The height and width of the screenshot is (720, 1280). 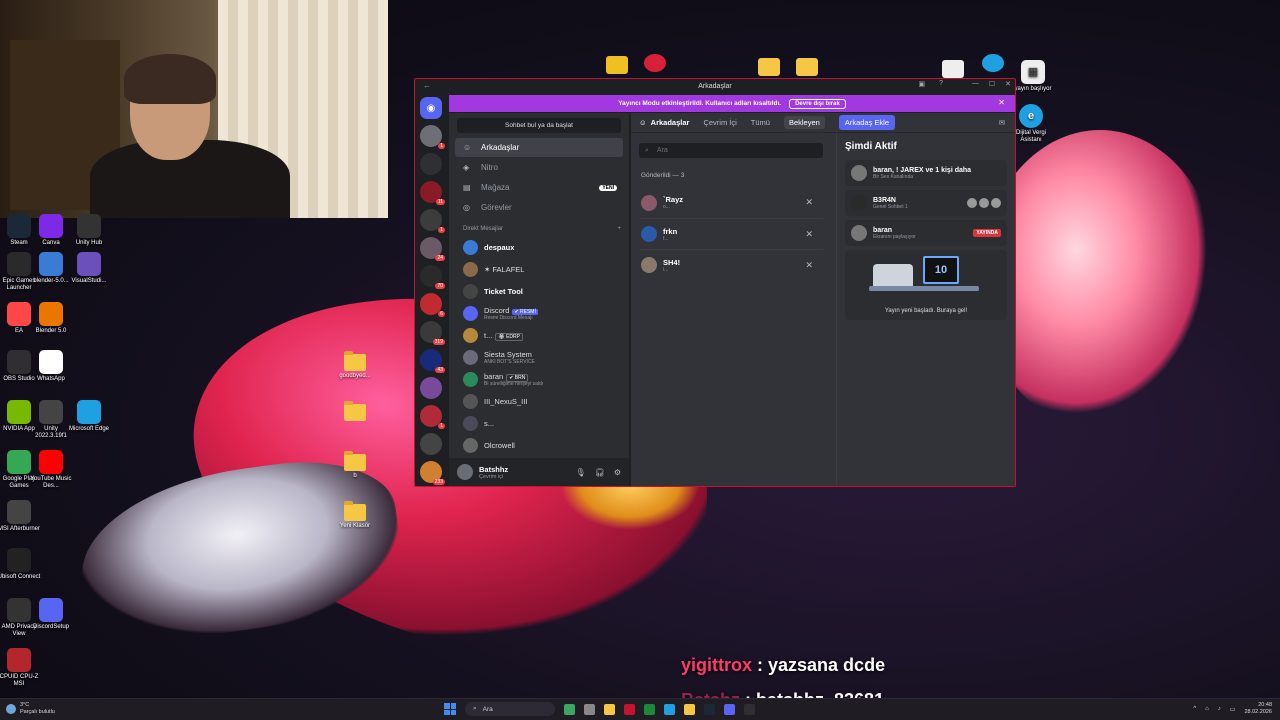 What do you see at coordinates (1194, 709) in the screenshot?
I see `chevron-up-icon: ^` at bounding box center [1194, 709].